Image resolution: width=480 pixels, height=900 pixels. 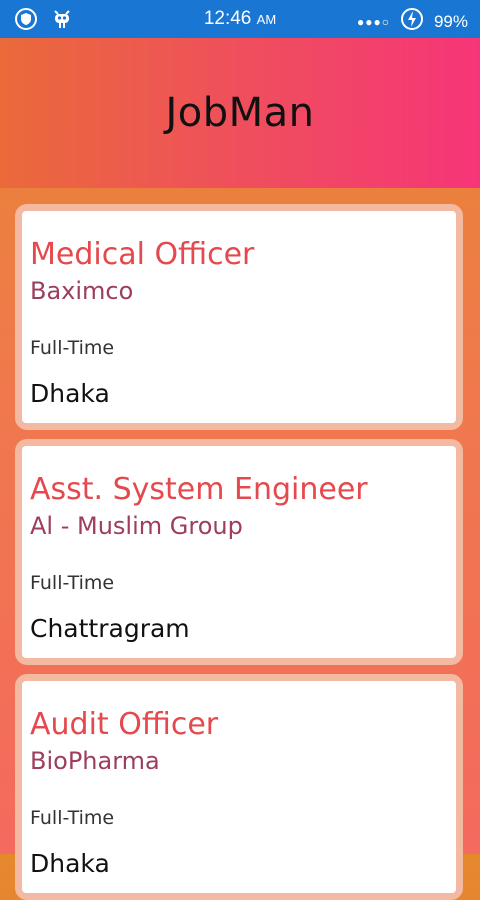 I want to click on clock-ampm: AM, so click(x=266, y=19).